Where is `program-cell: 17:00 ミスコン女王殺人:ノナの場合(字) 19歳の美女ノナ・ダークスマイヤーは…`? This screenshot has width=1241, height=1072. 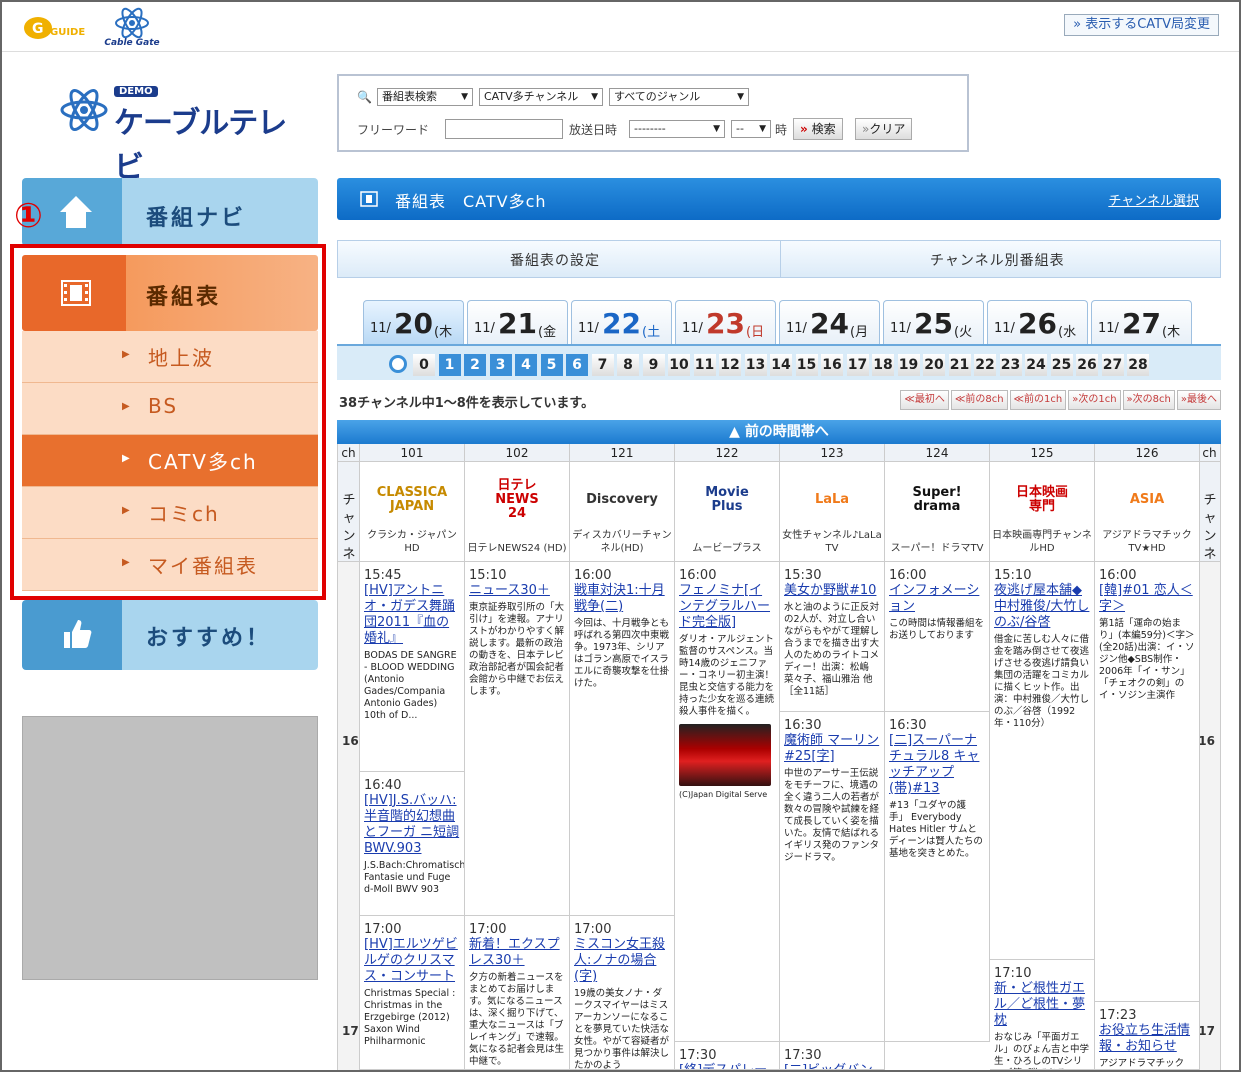 program-cell: 17:00 ミスコン女王殺人:ノナの場合(字) 19歳の美女ノナ・ダークスマイヤーは… is located at coordinates (622, 993).